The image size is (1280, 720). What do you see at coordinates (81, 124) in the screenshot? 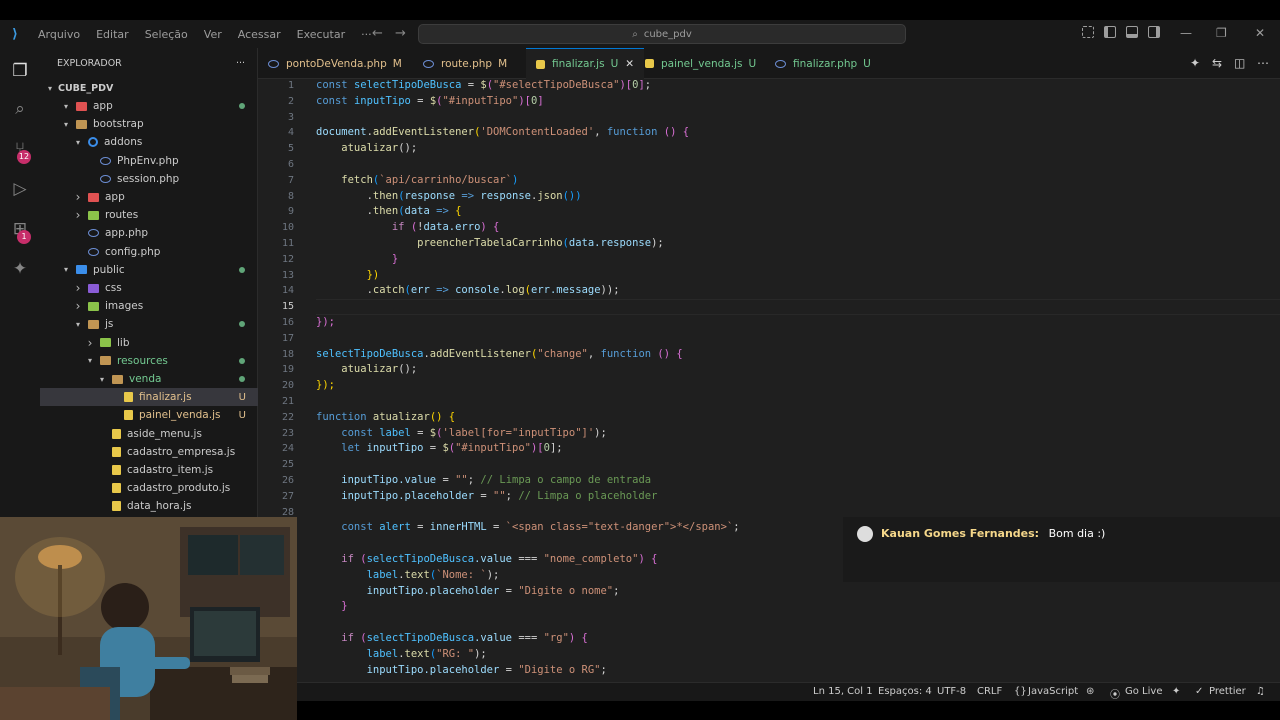
I see `folder-icon` at bounding box center [81, 124].